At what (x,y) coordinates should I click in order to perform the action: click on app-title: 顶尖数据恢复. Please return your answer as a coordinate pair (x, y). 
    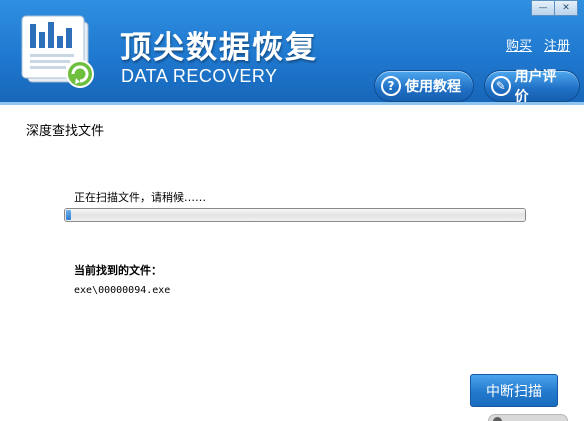
    Looking at the image, I should click on (219, 48).